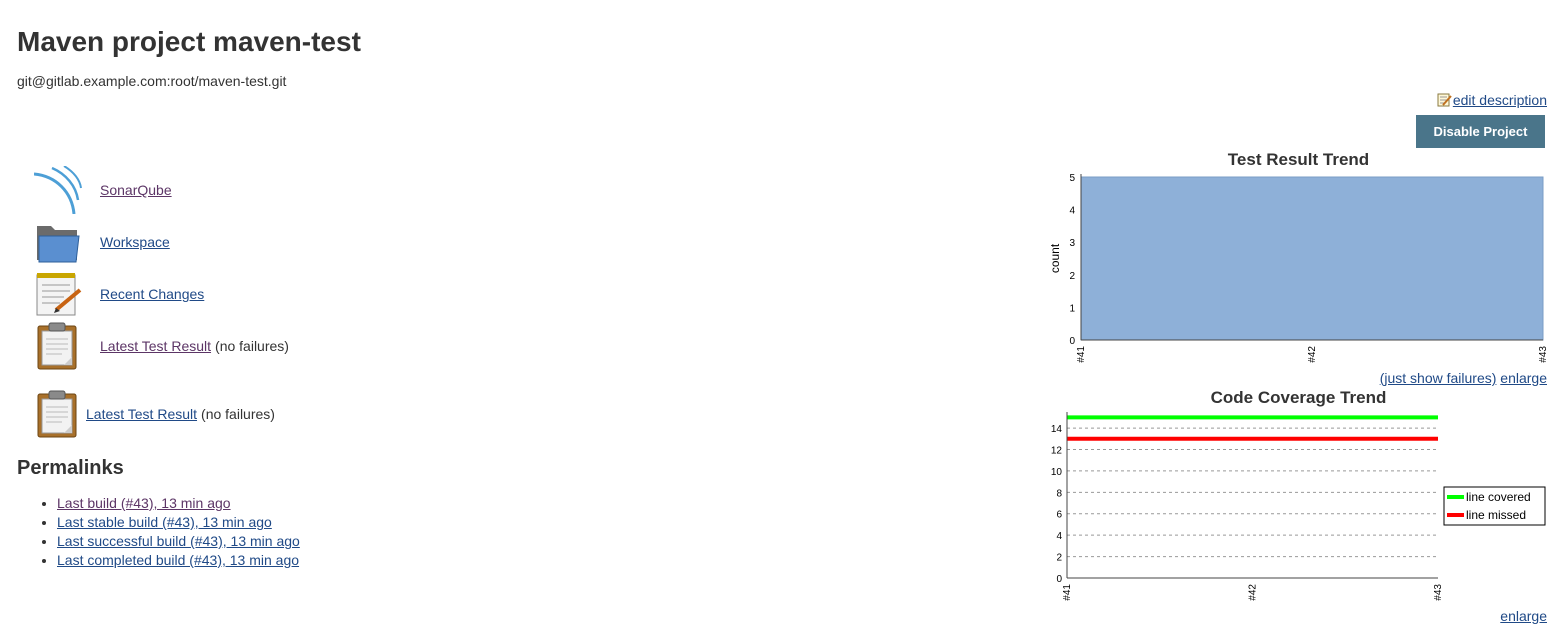  I want to click on edit-description-link: edit description, so click(1492, 100).